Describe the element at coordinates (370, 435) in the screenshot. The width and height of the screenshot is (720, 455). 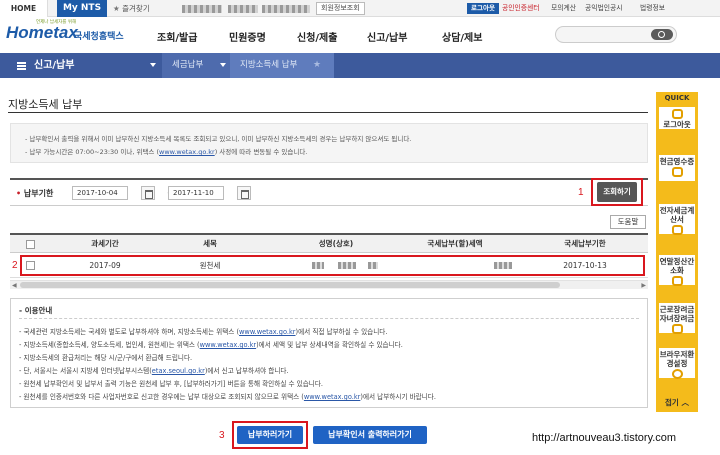
I see `print-receipt-button: 납부확인서 출력하러가기` at that location.